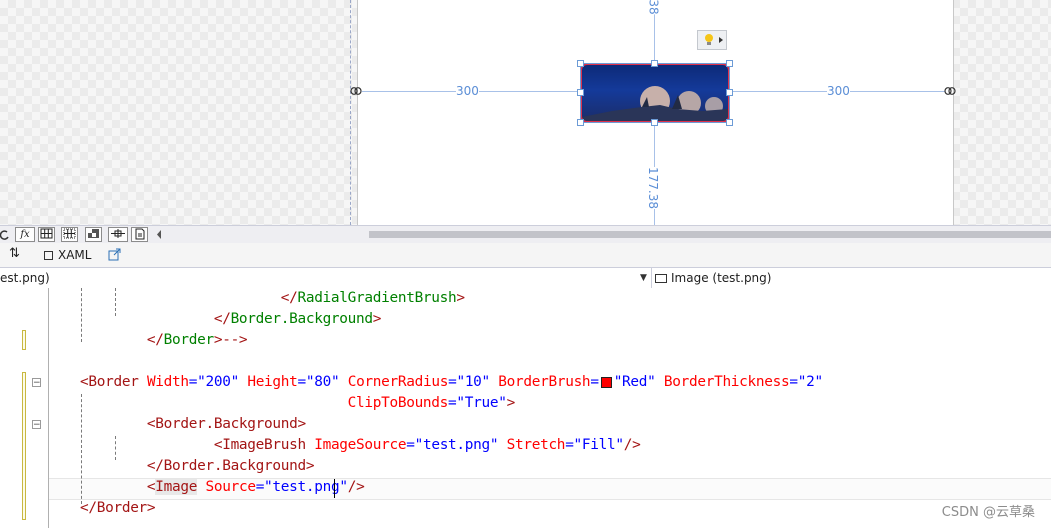 The image size is (1051, 528). Describe the element at coordinates (272, 382) in the screenshot. I see `code-token: Height` at that location.